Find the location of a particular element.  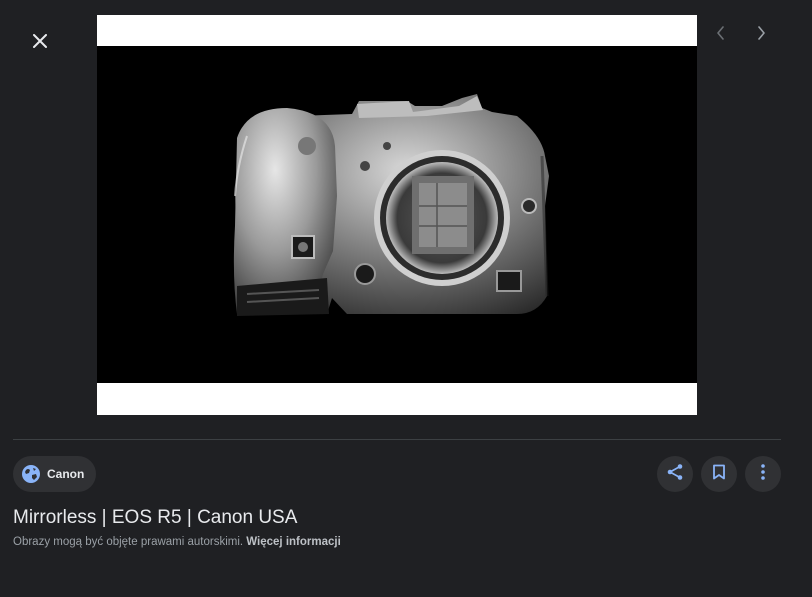

bookmark-icon is located at coordinates (719, 474).